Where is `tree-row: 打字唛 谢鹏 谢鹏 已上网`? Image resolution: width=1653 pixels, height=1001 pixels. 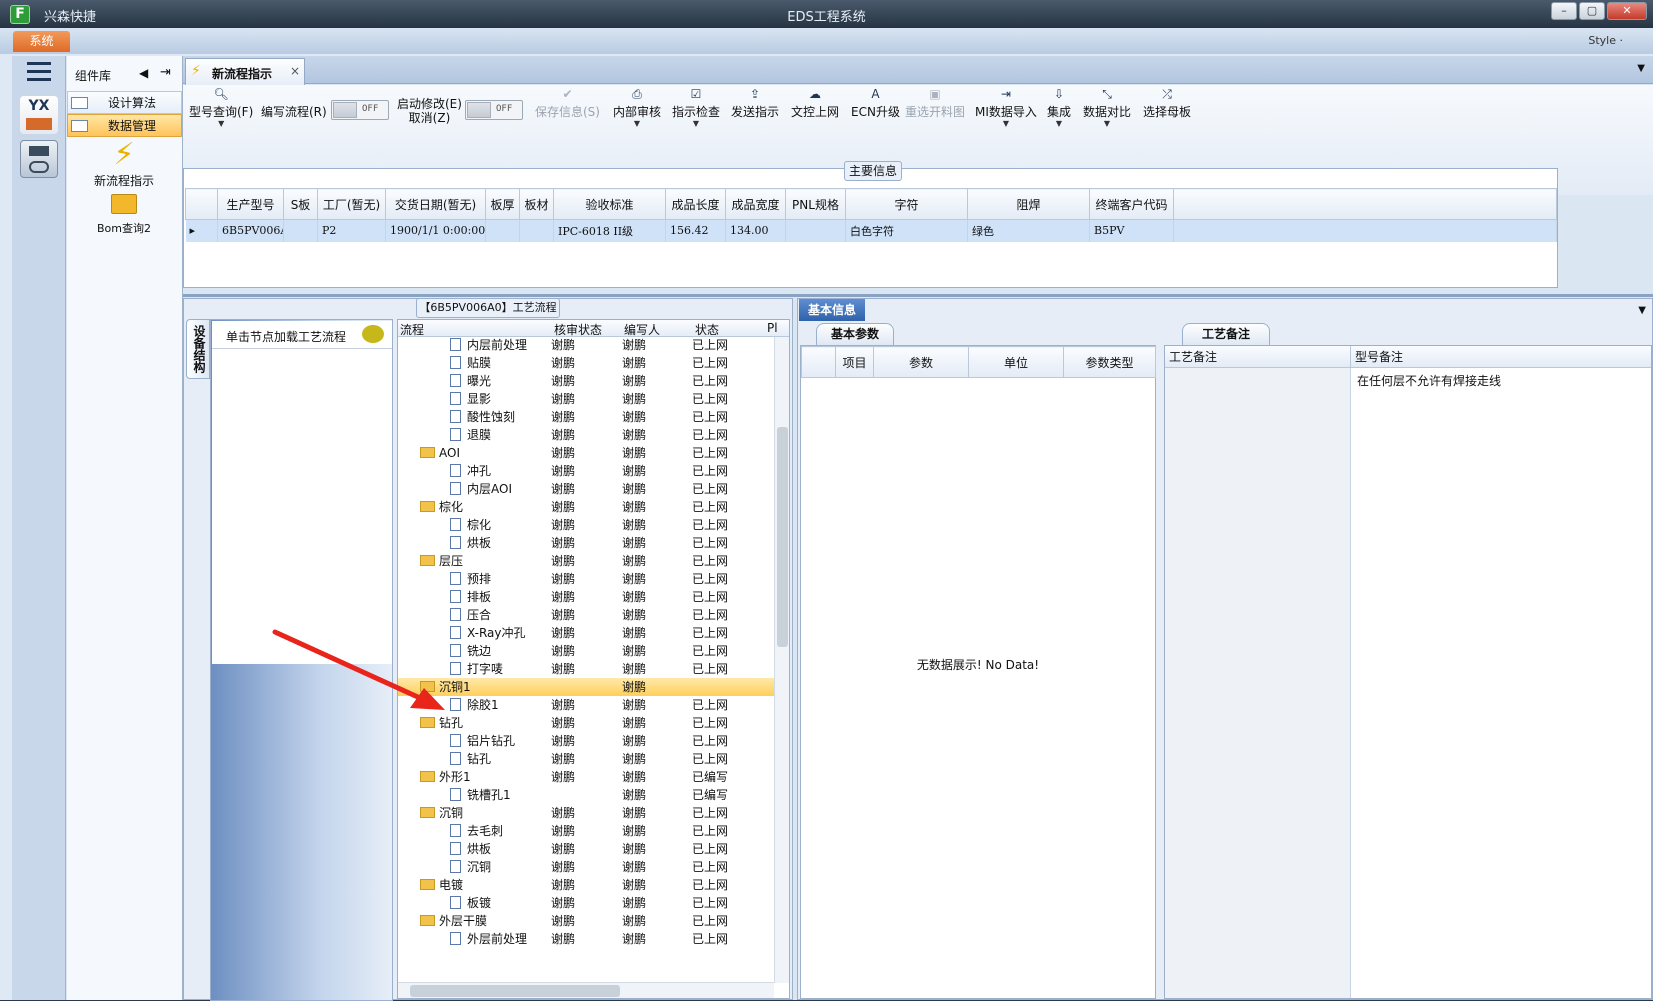
tree-row: 打字唛 谢鹏 谢鹏 已上网 is located at coordinates (586, 669).